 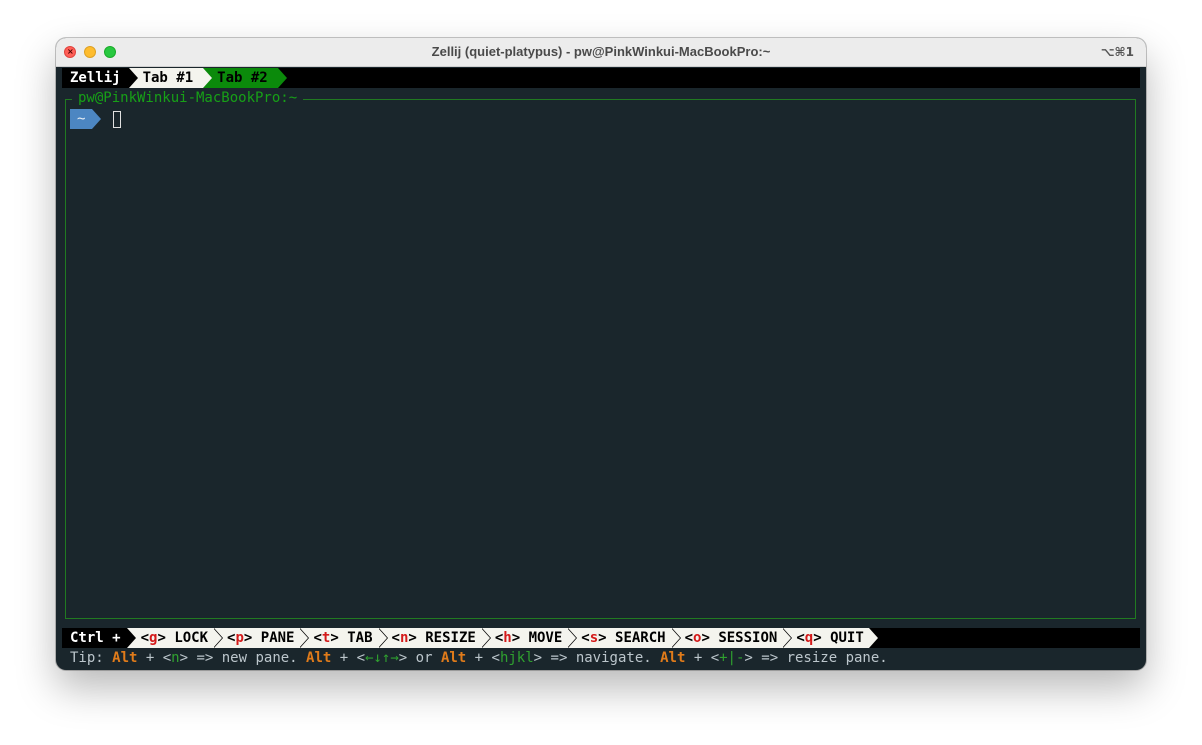 What do you see at coordinates (419, 658) in the screenshot?
I see `tip-or-text: > or` at bounding box center [419, 658].